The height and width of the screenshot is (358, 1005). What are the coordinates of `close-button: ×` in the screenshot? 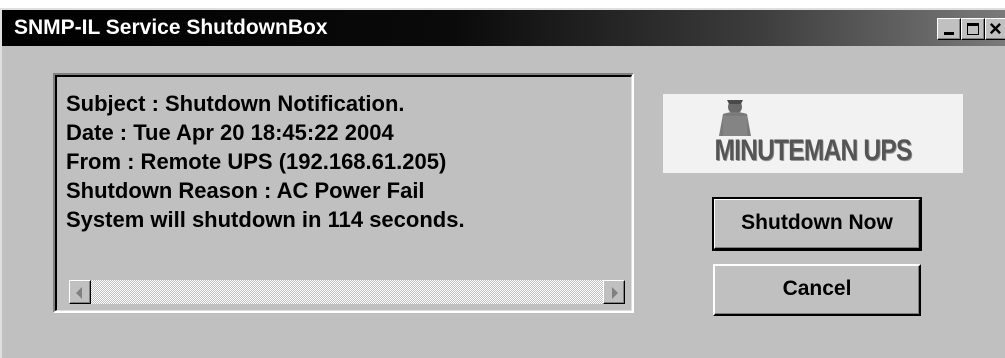 It's located at (995, 29).